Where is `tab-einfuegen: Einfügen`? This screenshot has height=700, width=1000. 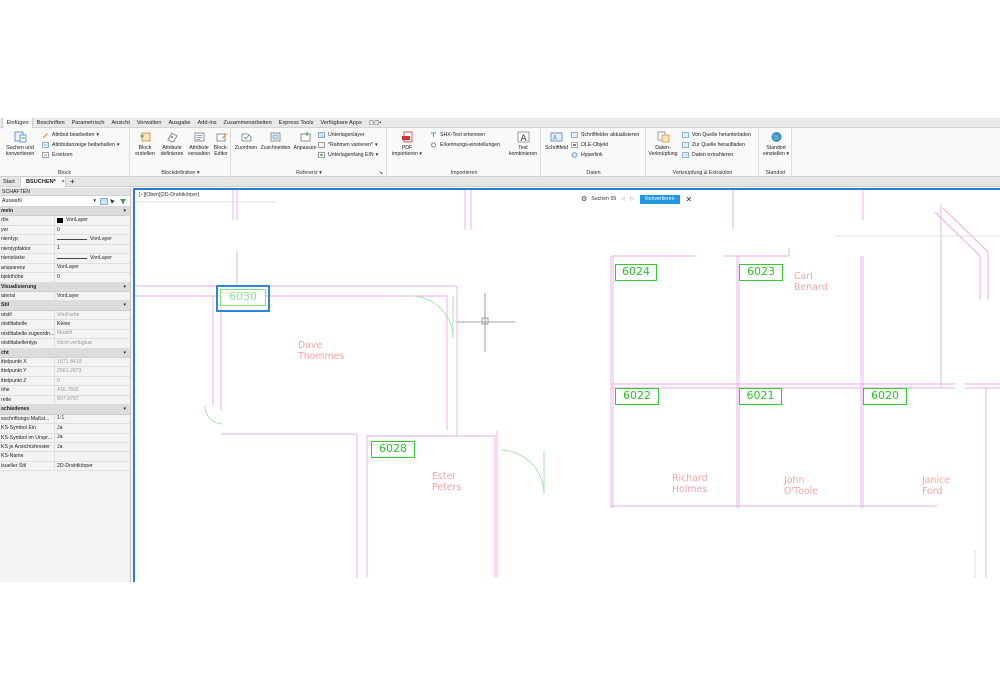
tab-einfuegen: Einfügen is located at coordinates (18, 123).